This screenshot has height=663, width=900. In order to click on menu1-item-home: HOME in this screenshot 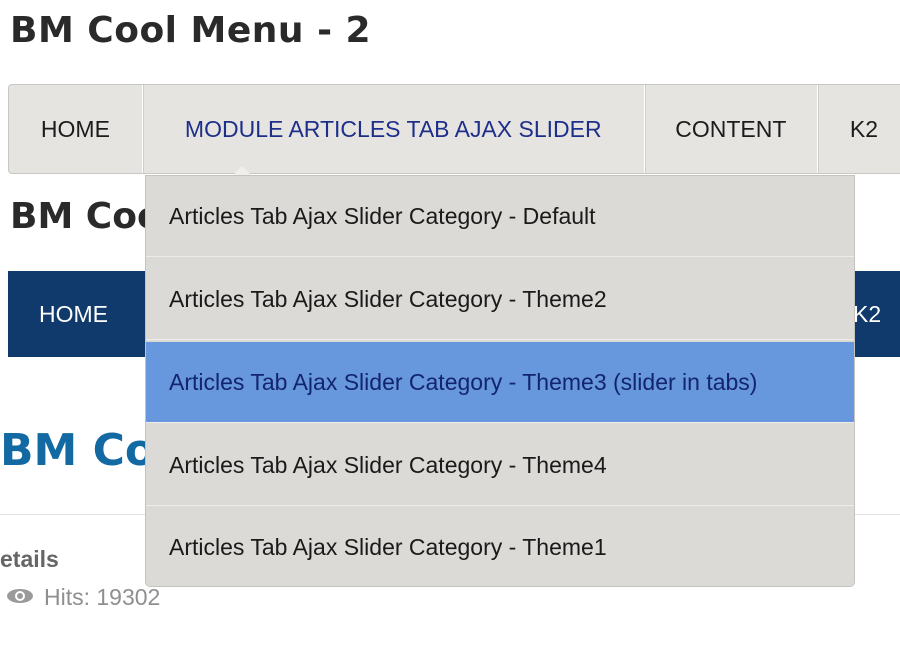, I will do `click(76, 129)`.